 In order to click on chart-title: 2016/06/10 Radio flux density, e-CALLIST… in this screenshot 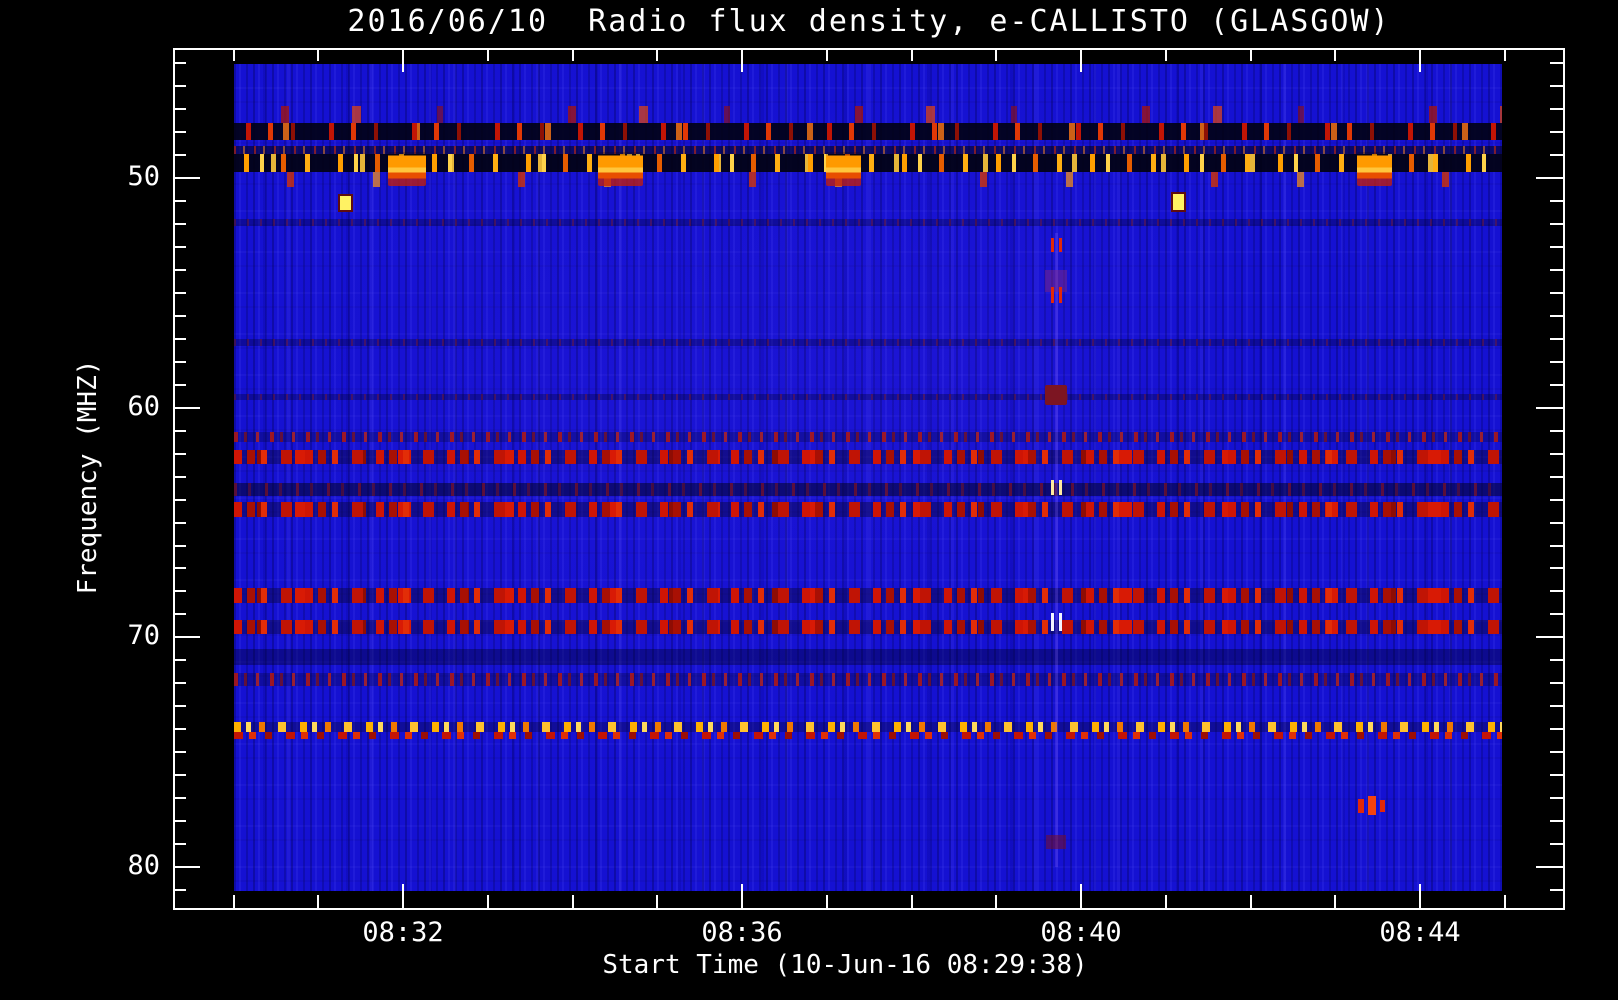, I will do `click(869, 21)`.